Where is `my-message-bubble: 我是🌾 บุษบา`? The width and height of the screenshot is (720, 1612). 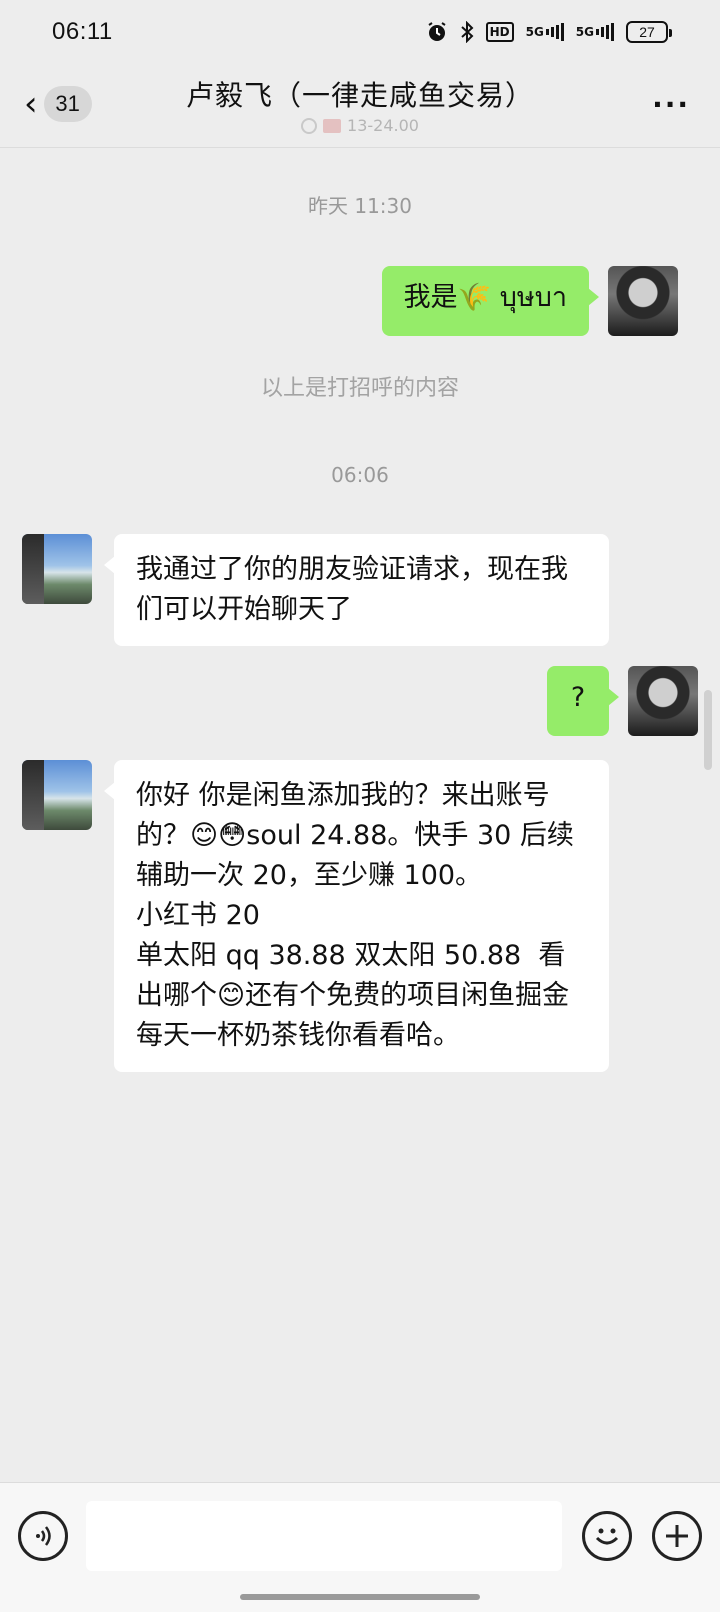
my-message-bubble: 我是🌾 บุษบา is located at coordinates (490, 301).